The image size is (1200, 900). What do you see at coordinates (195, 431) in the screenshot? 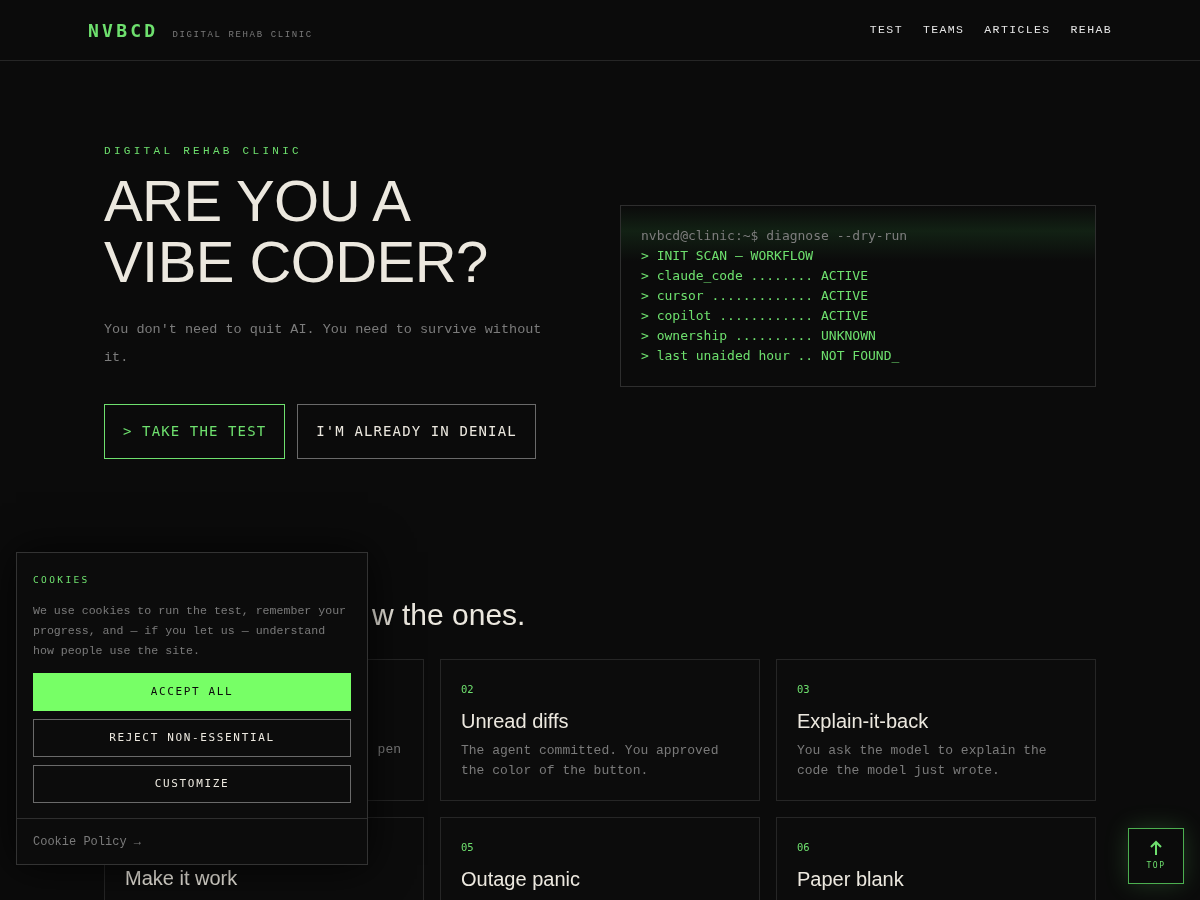
I see `take-test-button: > TAKE THE TEST` at bounding box center [195, 431].